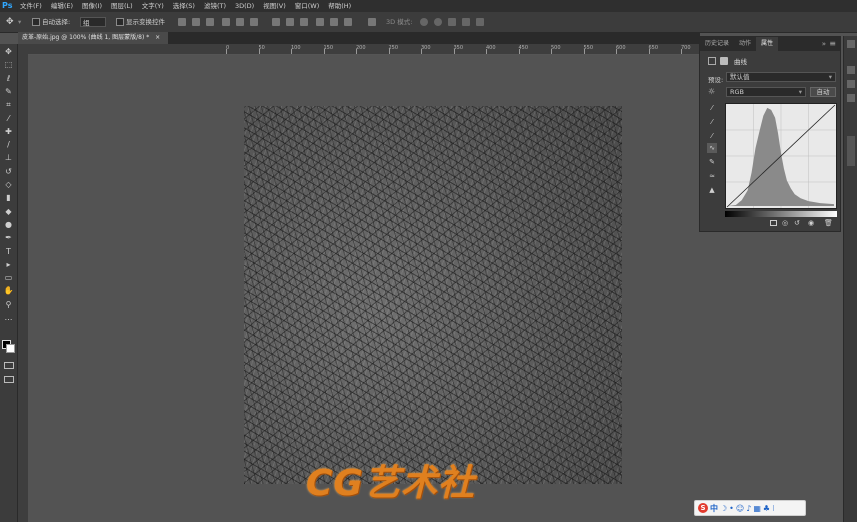 The height and width of the screenshot is (522, 857). I want to click on curves-histogram, so click(781, 156).